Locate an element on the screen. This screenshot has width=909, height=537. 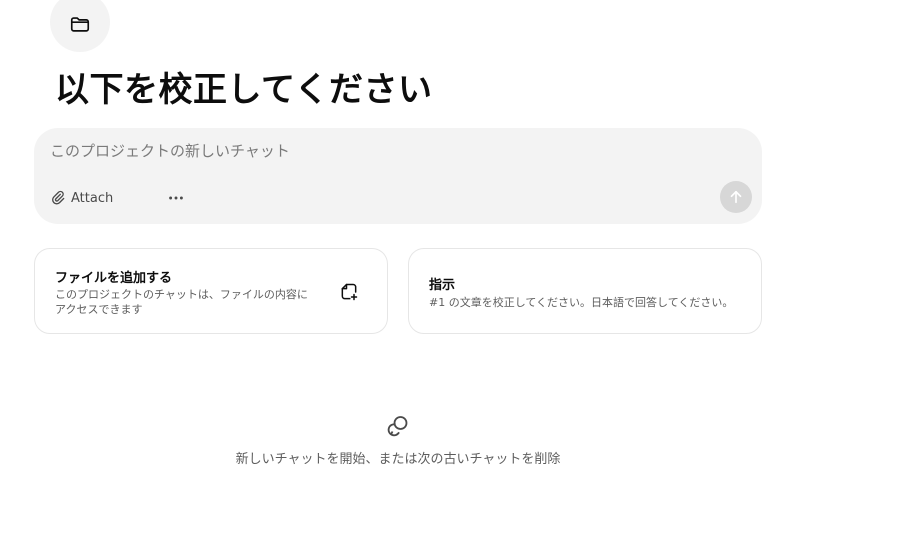
instructions-title: 指示 is located at coordinates (442, 285).